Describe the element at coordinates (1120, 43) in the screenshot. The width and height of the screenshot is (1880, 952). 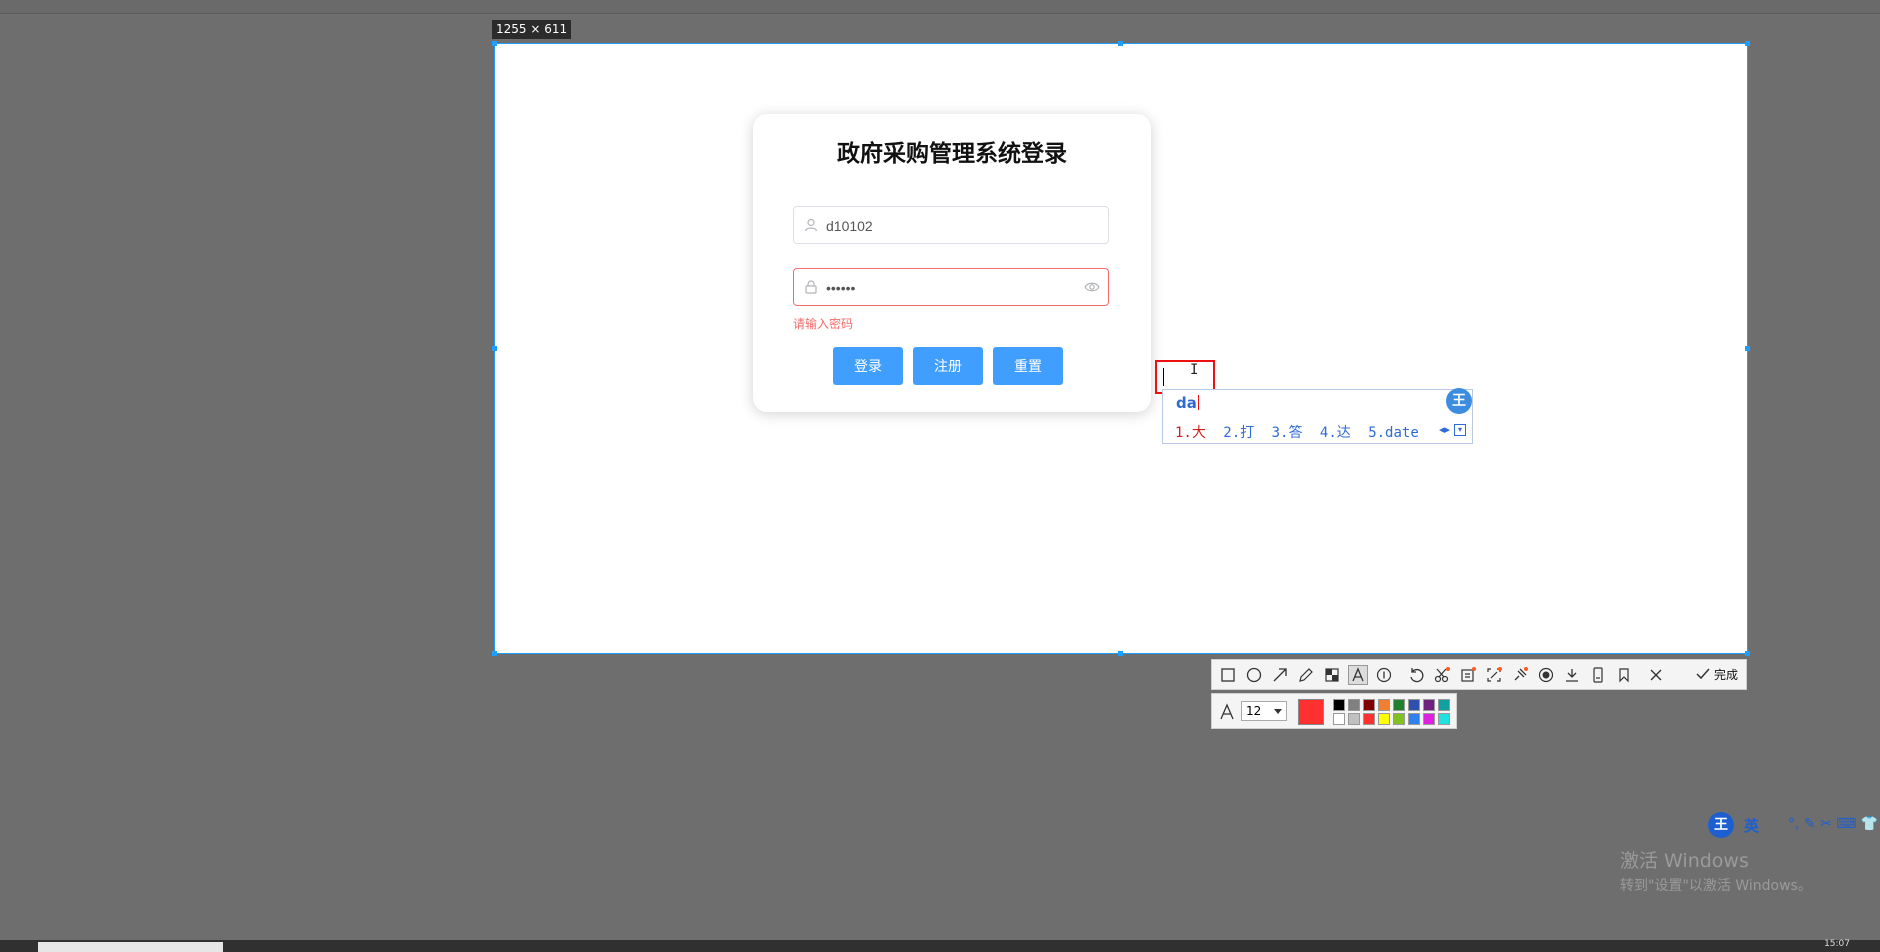
I see `resize-handle-tc` at that location.